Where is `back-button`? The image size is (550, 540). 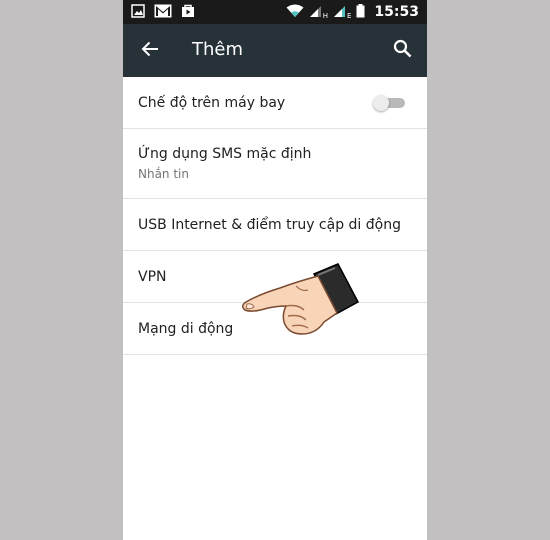
back-button is located at coordinates (150, 51).